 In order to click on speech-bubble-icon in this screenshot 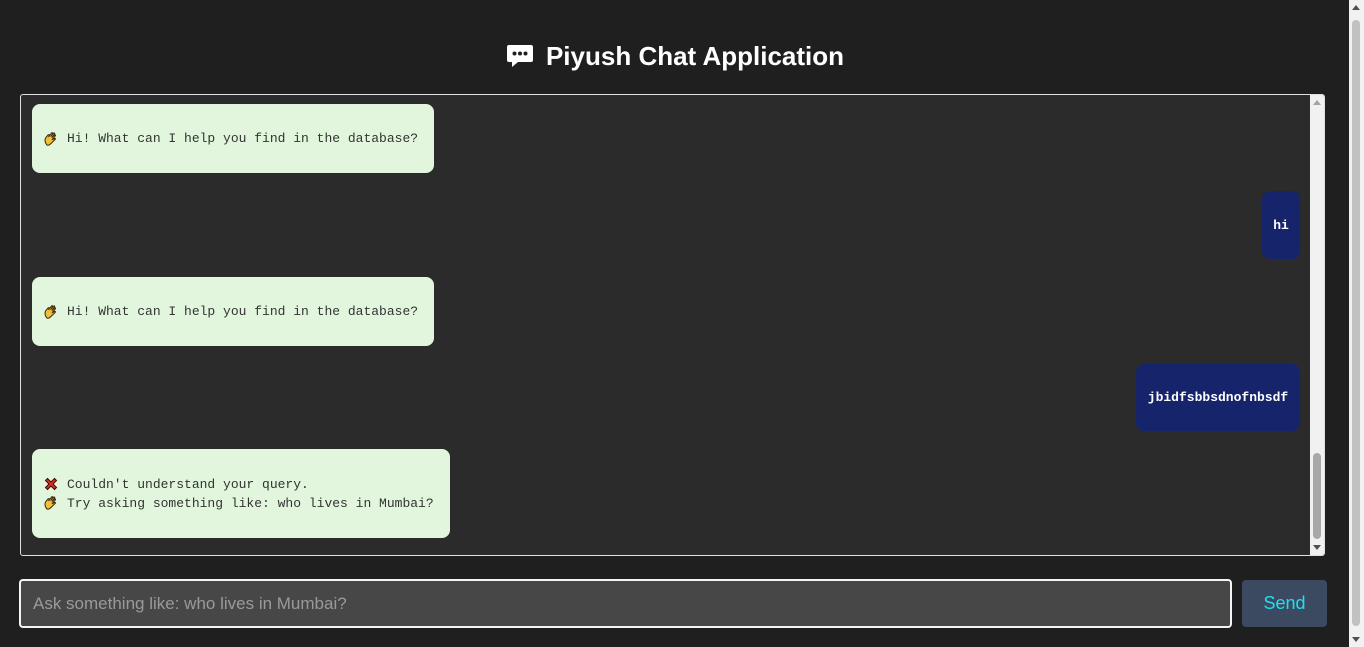, I will do `click(519, 56)`.